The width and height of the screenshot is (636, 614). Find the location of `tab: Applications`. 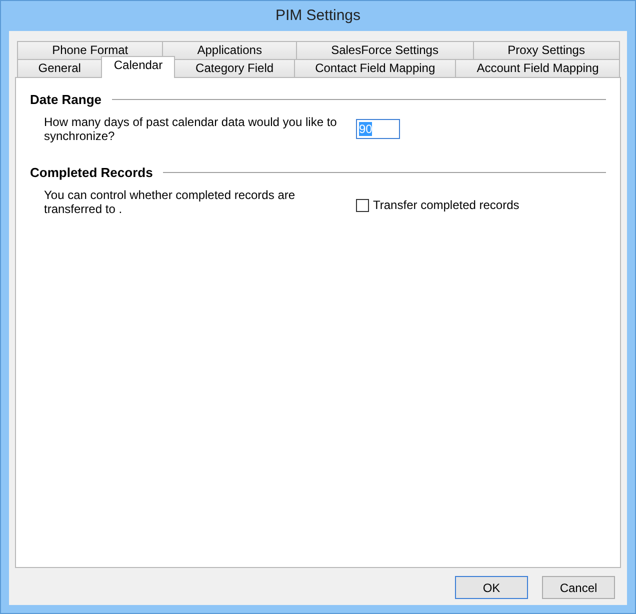

tab: Applications is located at coordinates (230, 50).